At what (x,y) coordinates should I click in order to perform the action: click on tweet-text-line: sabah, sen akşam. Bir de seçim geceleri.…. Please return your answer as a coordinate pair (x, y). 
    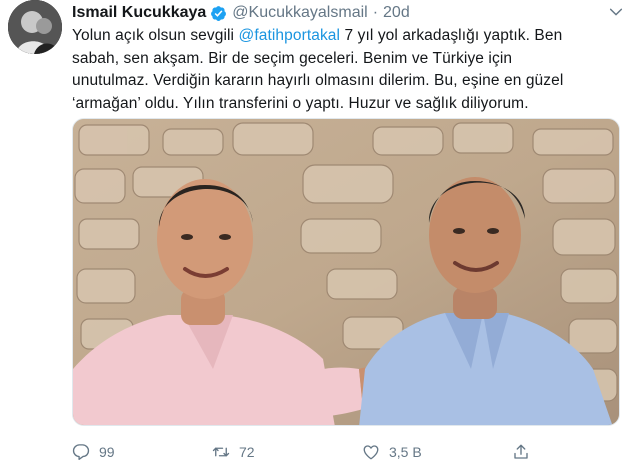
    Looking at the image, I should click on (292, 58).